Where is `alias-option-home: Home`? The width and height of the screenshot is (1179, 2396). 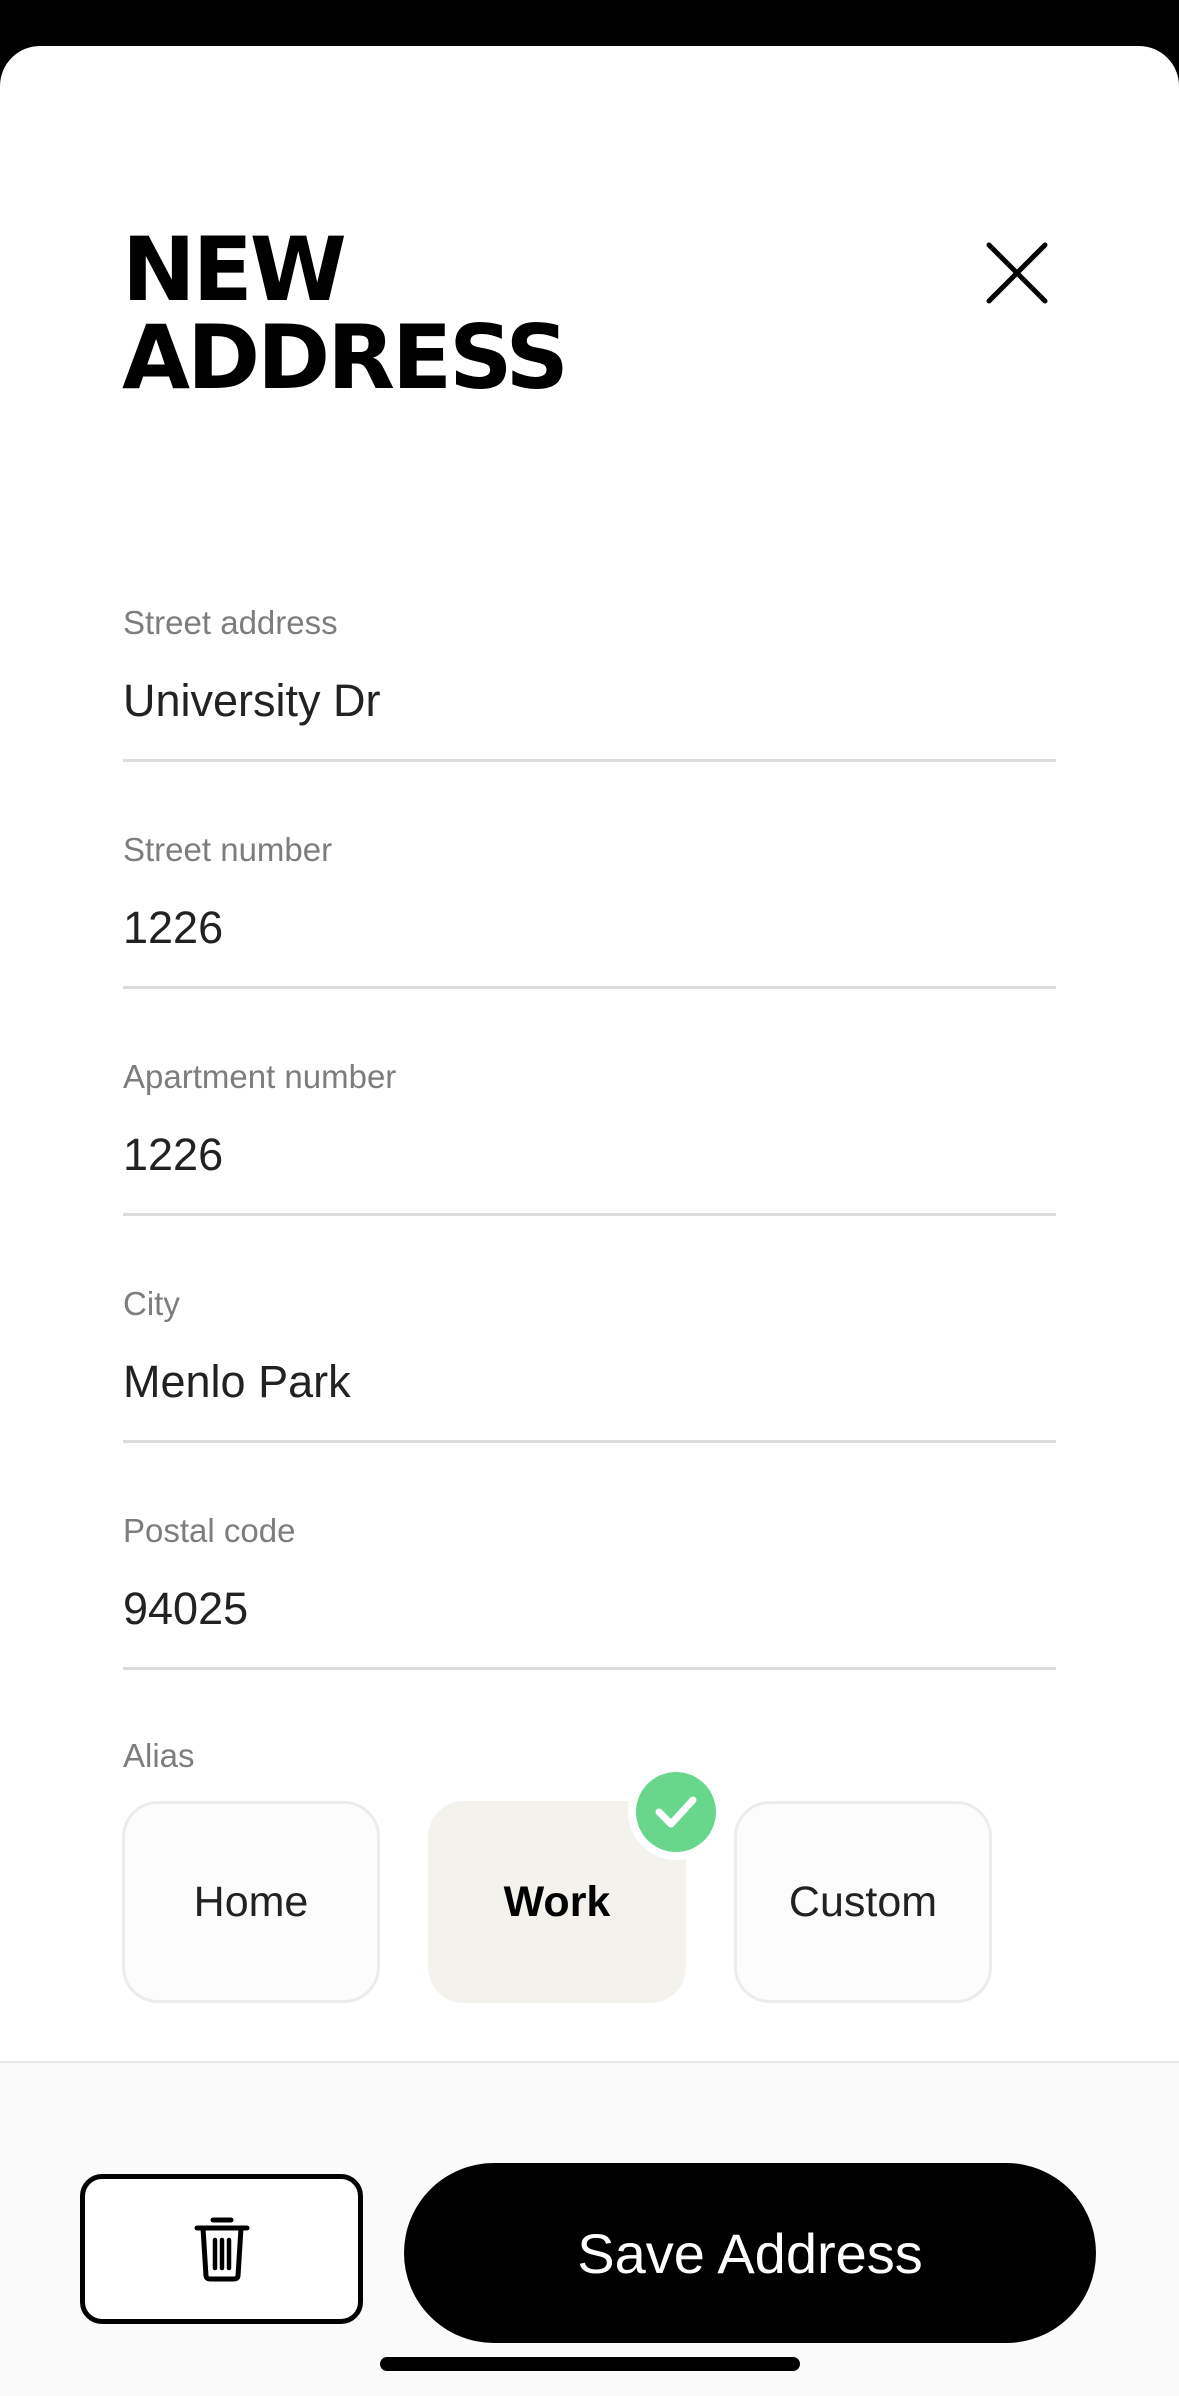 alias-option-home: Home is located at coordinates (251, 1902).